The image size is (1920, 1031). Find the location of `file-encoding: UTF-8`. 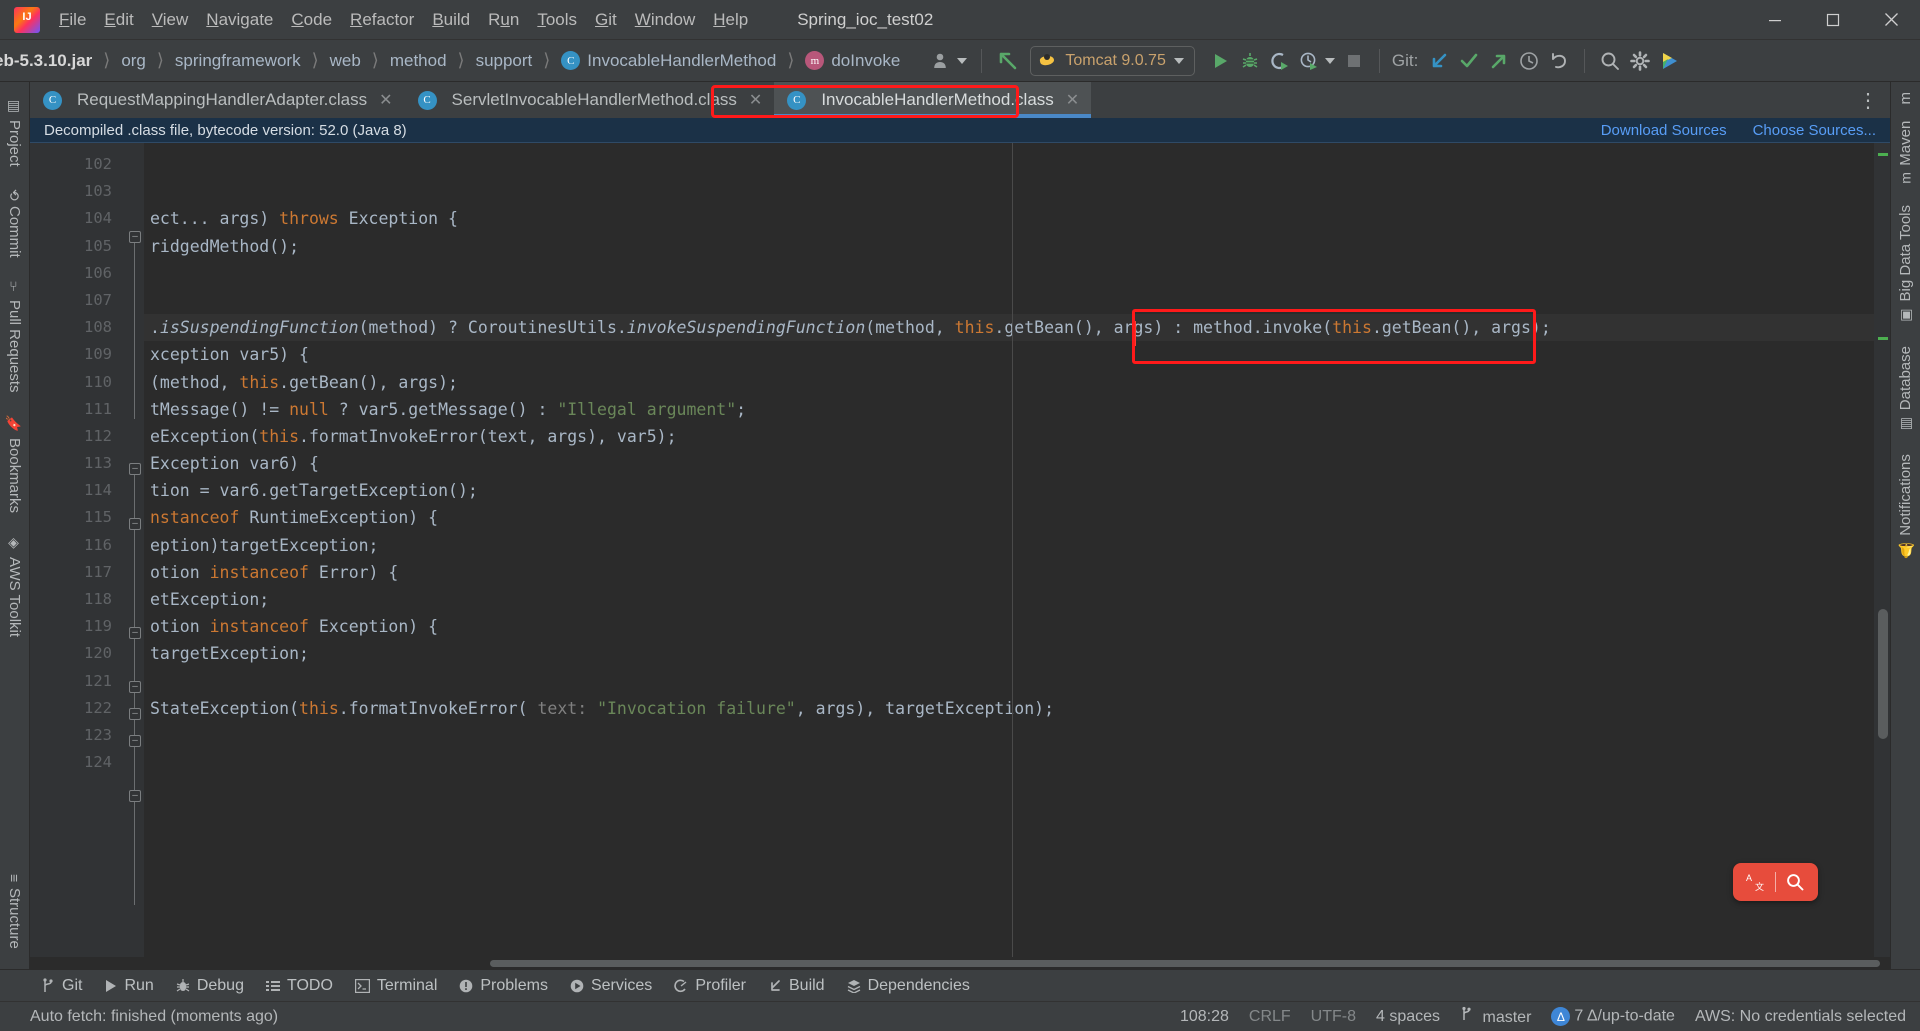

file-encoding: UTF-8 is located at coordinates (1333, 1017).